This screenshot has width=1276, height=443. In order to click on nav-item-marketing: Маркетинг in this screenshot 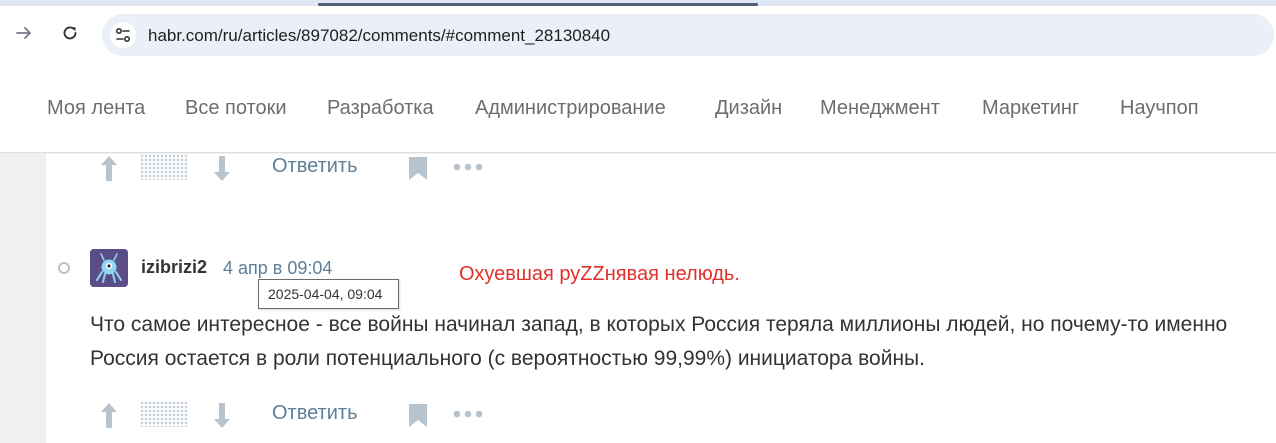, I will do `click(1030, 108)`.